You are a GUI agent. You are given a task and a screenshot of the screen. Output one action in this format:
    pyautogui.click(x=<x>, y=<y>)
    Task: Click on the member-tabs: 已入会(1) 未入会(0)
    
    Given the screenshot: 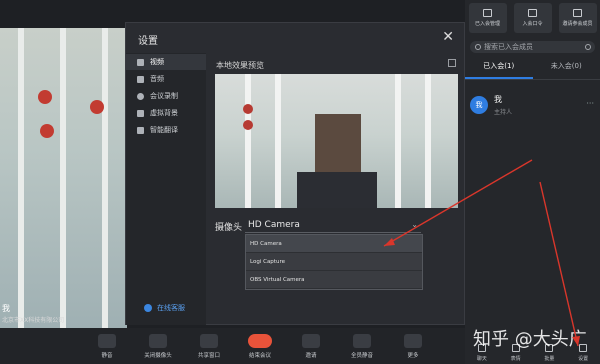 What is the action you would take?
    pyautogui.click(x=532, y=70)
    